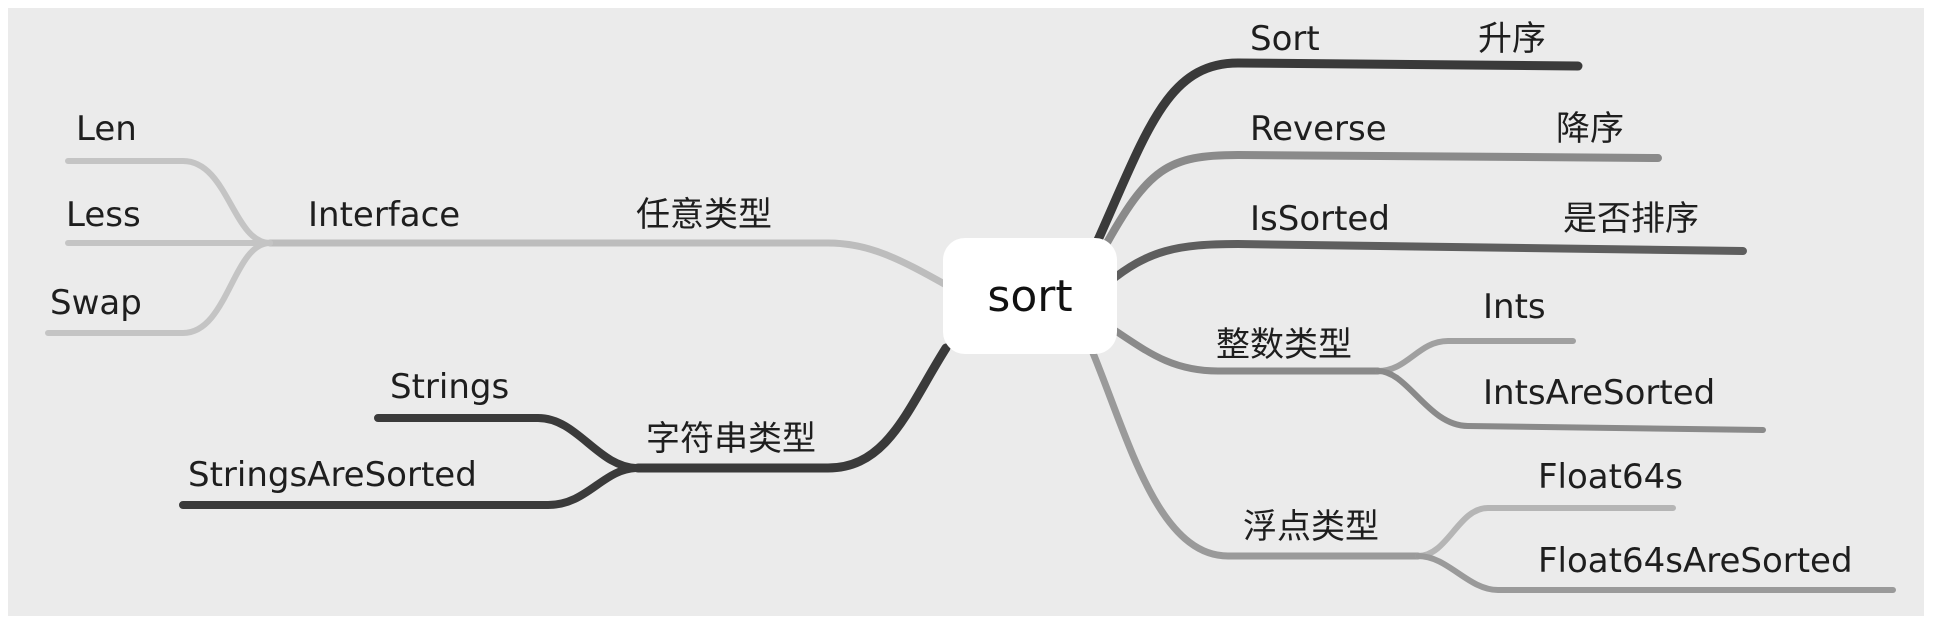  I want to click on node-ints: Ints, so click(1514, 307).